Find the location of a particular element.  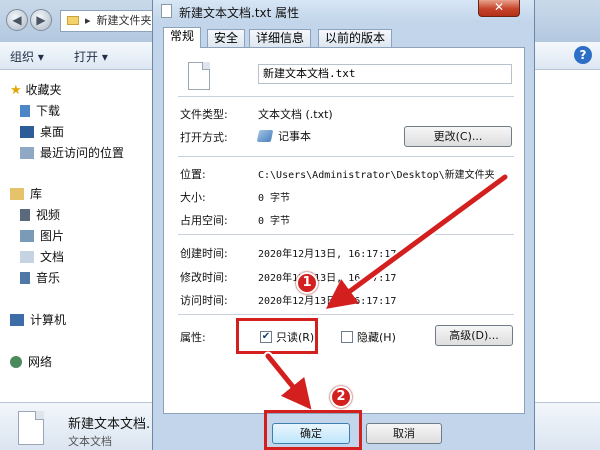

step-2-badge: 2 is located at coordinates (341, 397).